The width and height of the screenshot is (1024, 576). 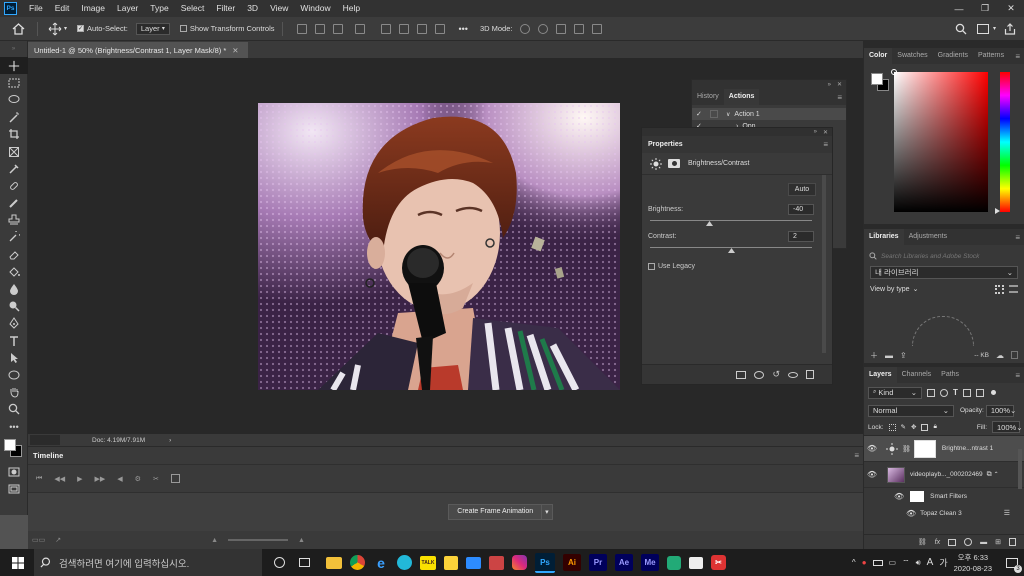 I want to click on tab-channels: Channels, so click(x=917, y=375).